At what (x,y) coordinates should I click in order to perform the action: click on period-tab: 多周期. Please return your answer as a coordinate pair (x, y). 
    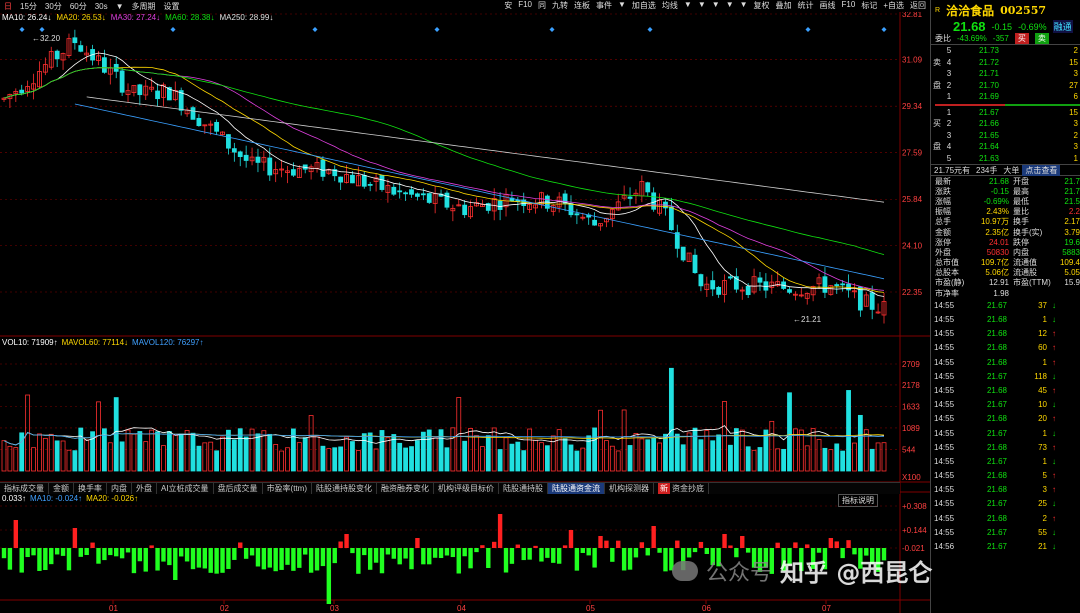
    Looking at the image, I should click on (144, 6).